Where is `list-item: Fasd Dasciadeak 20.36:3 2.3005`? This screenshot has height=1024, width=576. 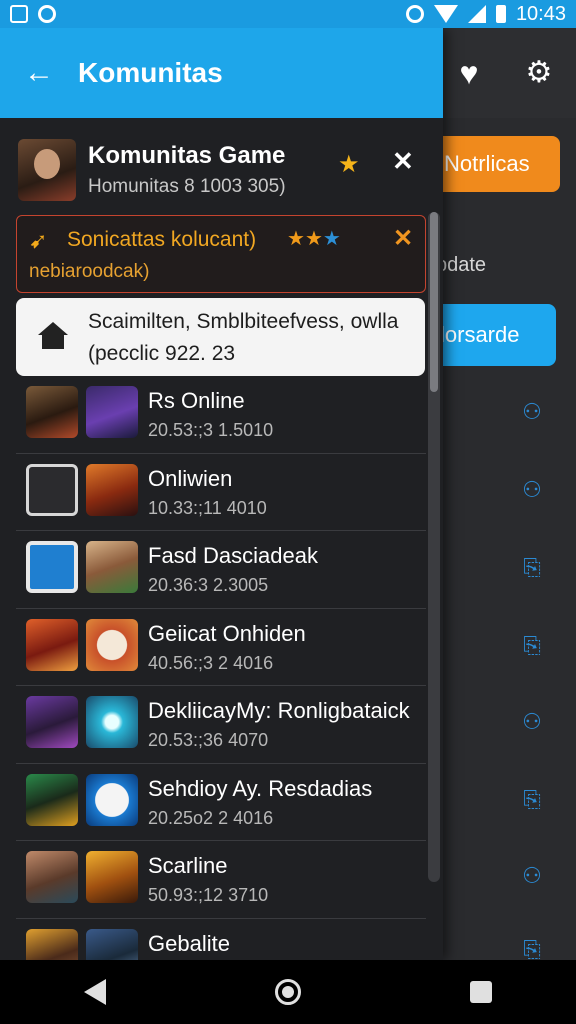 list-item: Fasd Dasciadeak 20.36:3 2.3005 is located at coordinates (221, 570).